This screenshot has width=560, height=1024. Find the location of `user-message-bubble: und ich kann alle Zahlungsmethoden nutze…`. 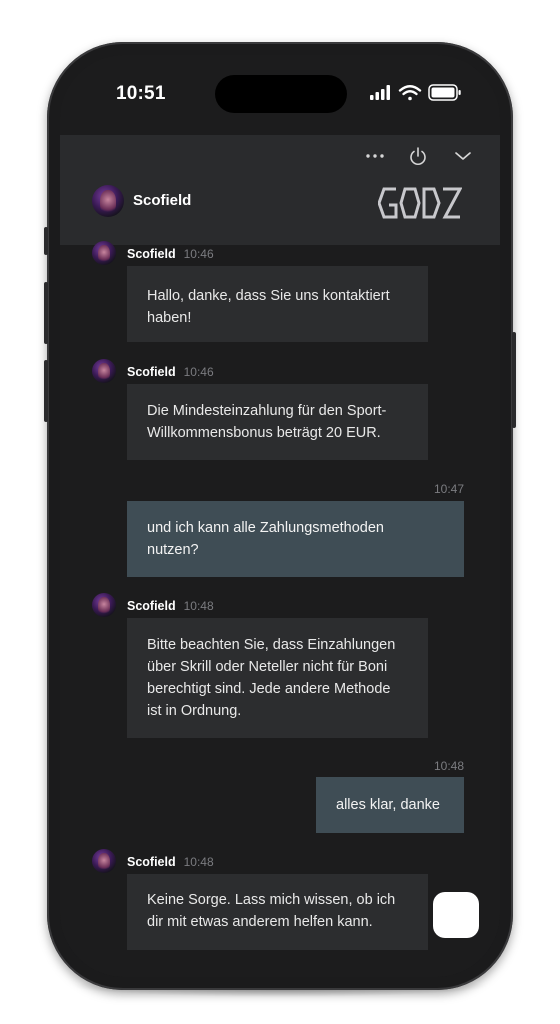

user-message-bubble: und ich kann alle Zahlungsmethoden nutze… is located at coordinates (295, 539).